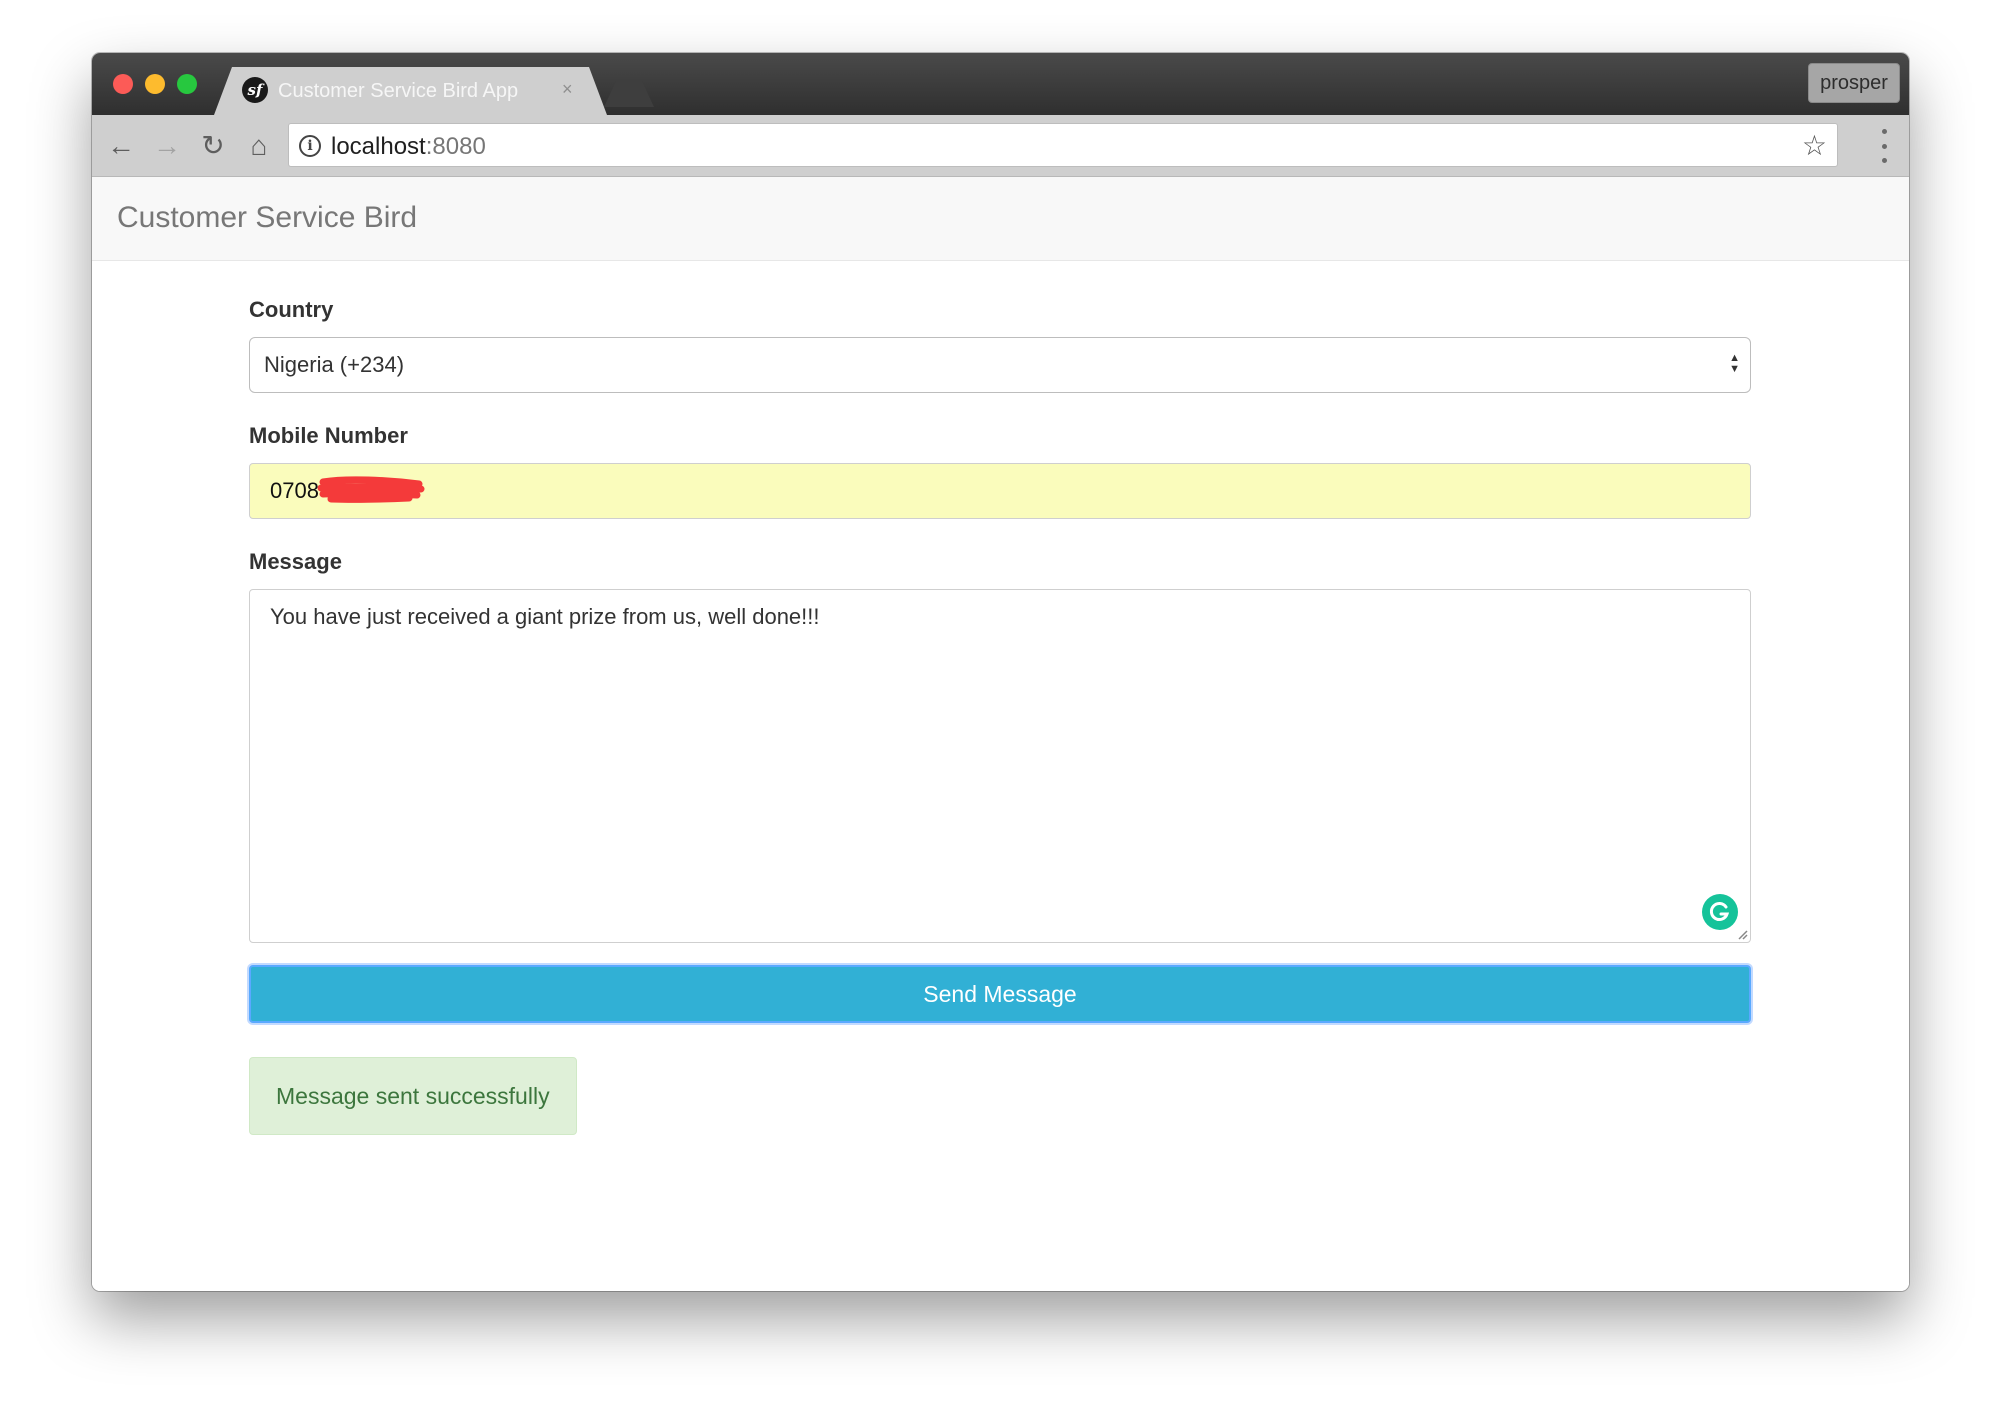  Describe the element at coordinates (255, 90) in the screenshot. I see `symfony-favicon-icon: sf` at that location.